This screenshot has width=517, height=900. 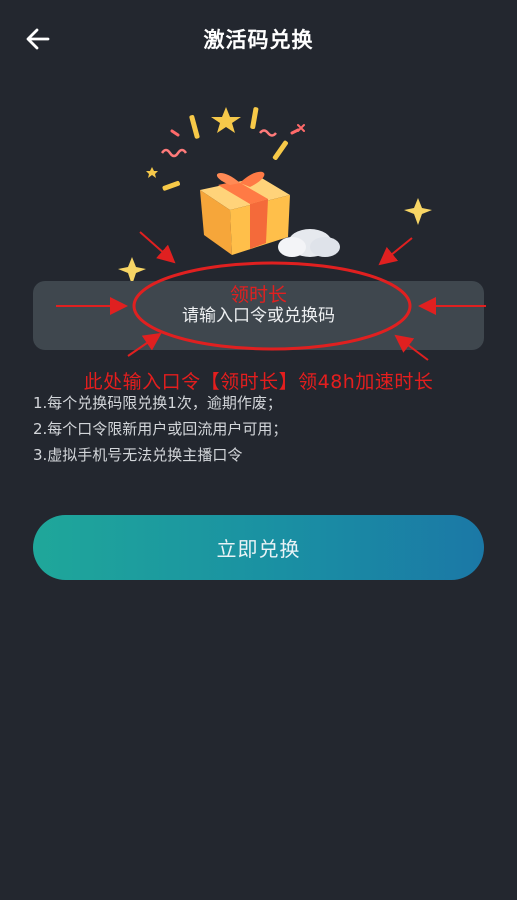 I want to click on header-bar: 激活码兑换, so click(x=258, y=39).